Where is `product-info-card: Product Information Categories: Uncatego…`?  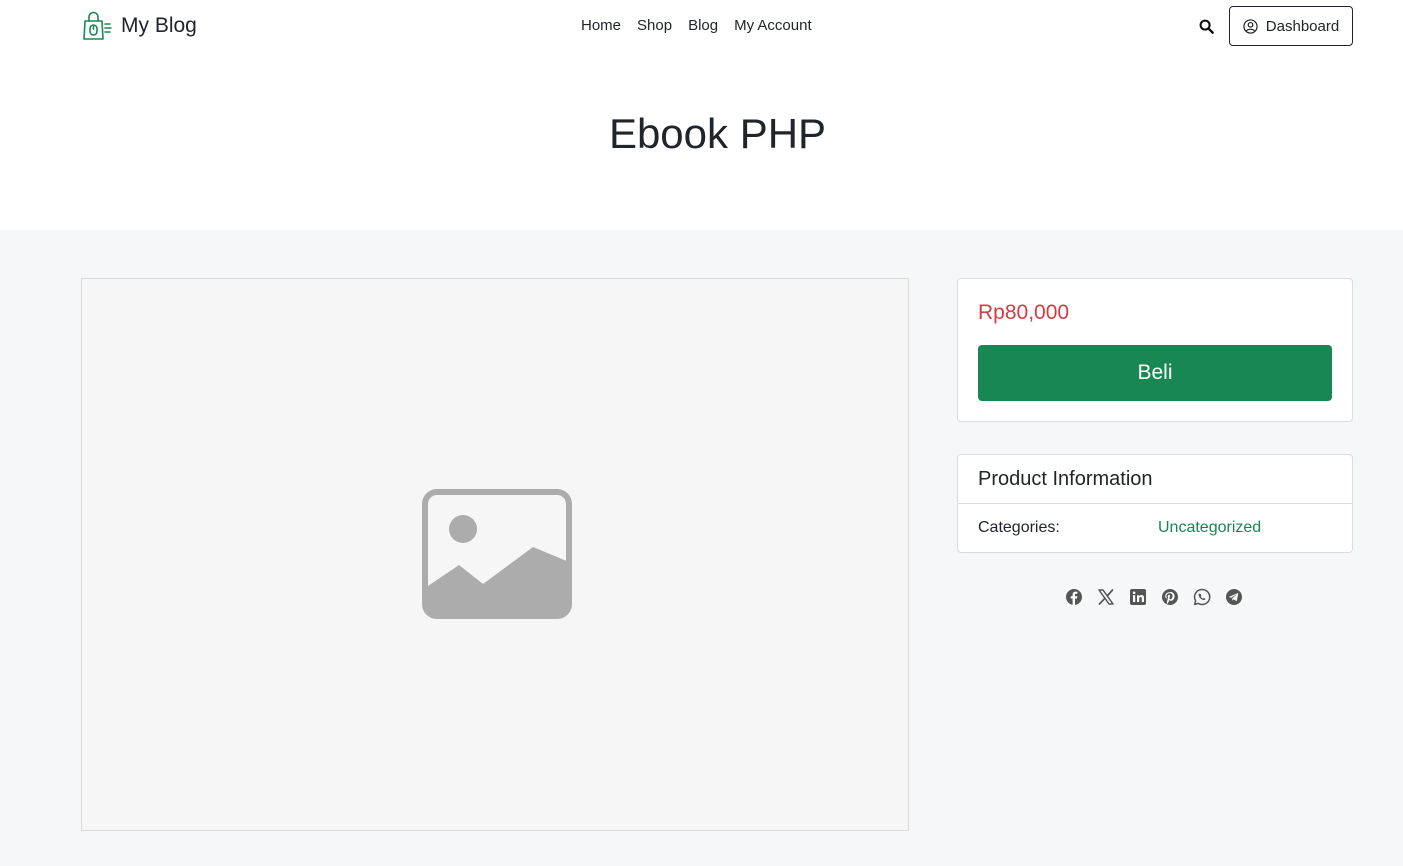 product-info-card: Product Information Categories: Uncatego… is located at coordinates (1155, 503).